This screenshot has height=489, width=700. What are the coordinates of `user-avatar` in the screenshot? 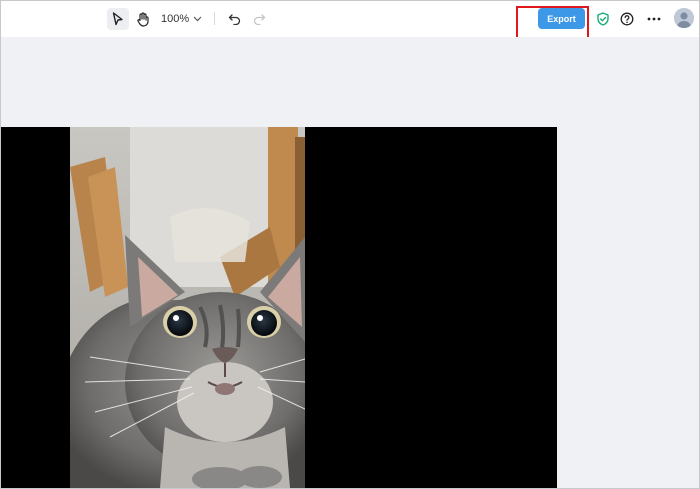 It's located at (684, 18).